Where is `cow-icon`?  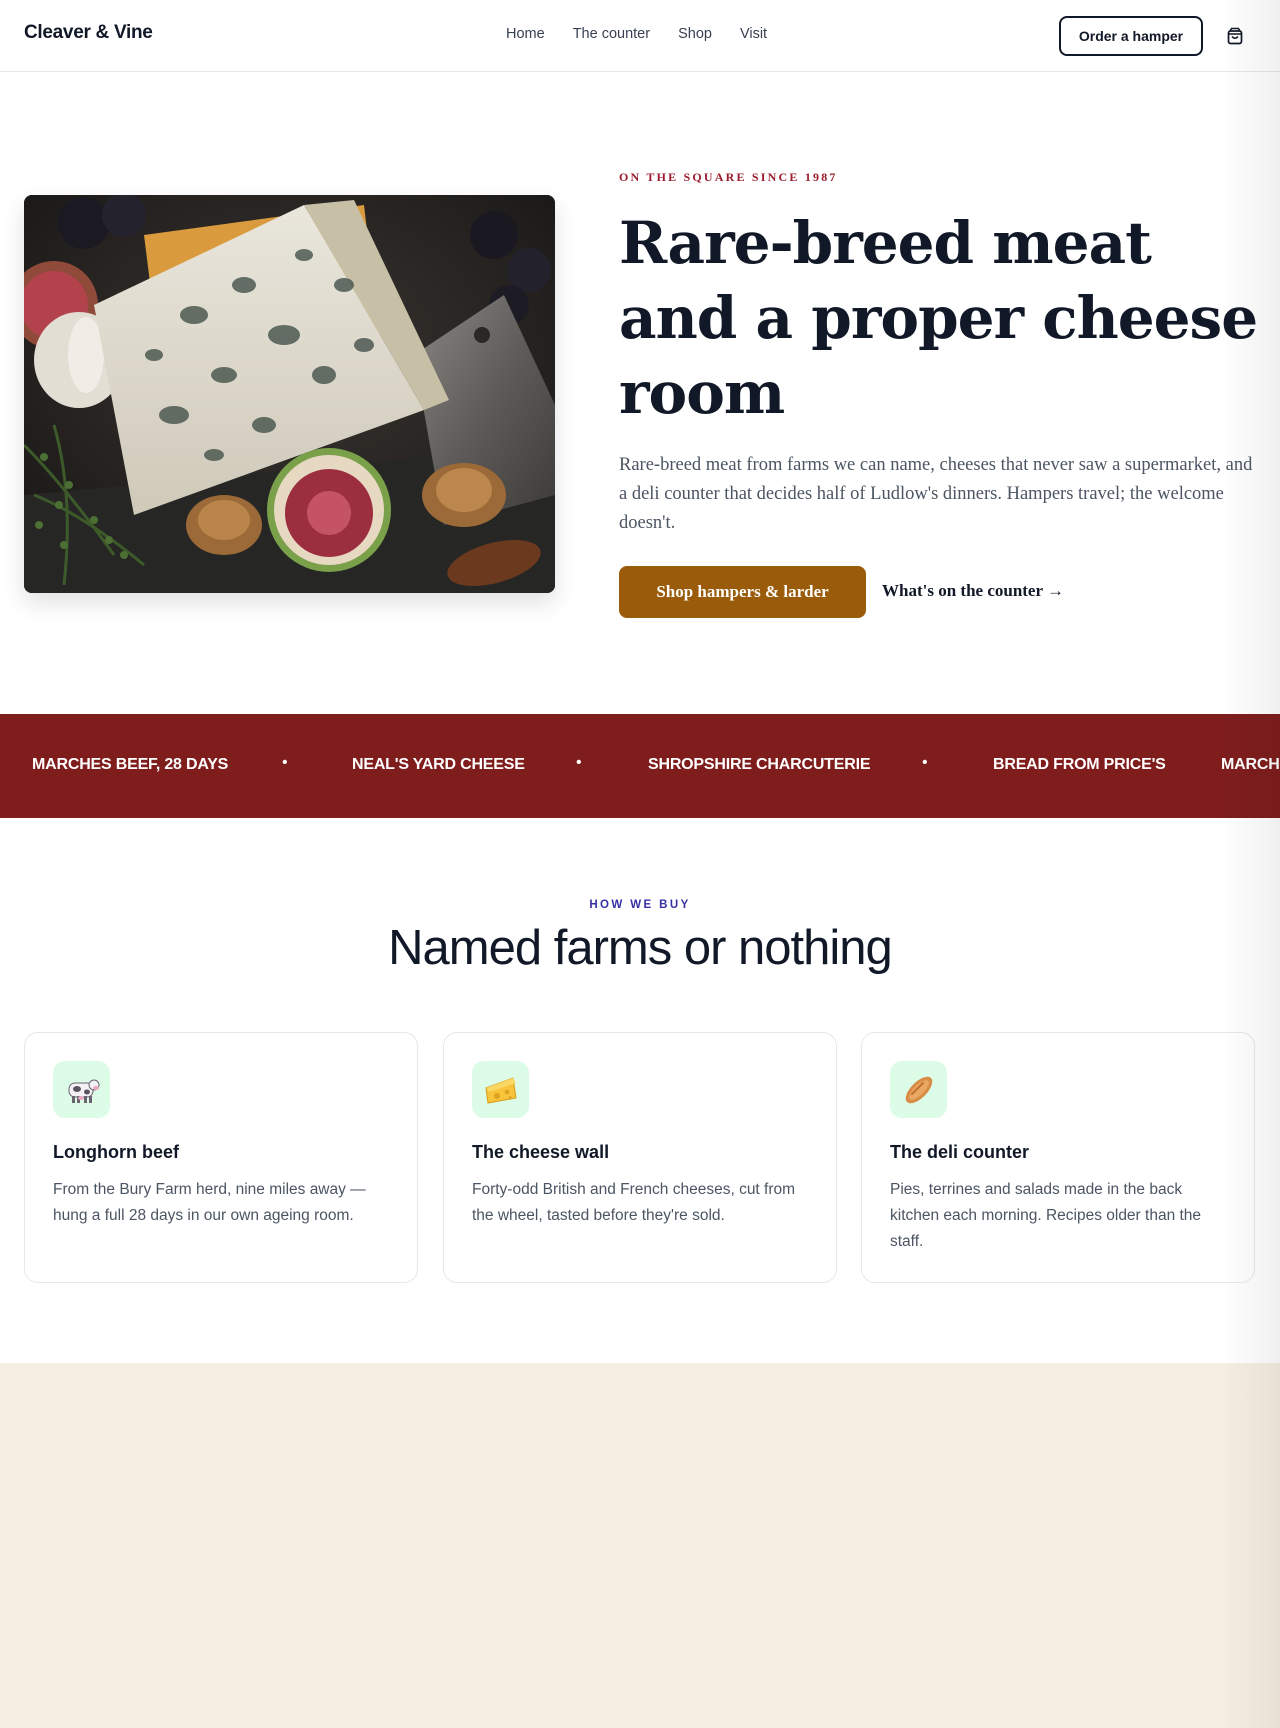
cow-icon is located at coordinates (81, 1089).